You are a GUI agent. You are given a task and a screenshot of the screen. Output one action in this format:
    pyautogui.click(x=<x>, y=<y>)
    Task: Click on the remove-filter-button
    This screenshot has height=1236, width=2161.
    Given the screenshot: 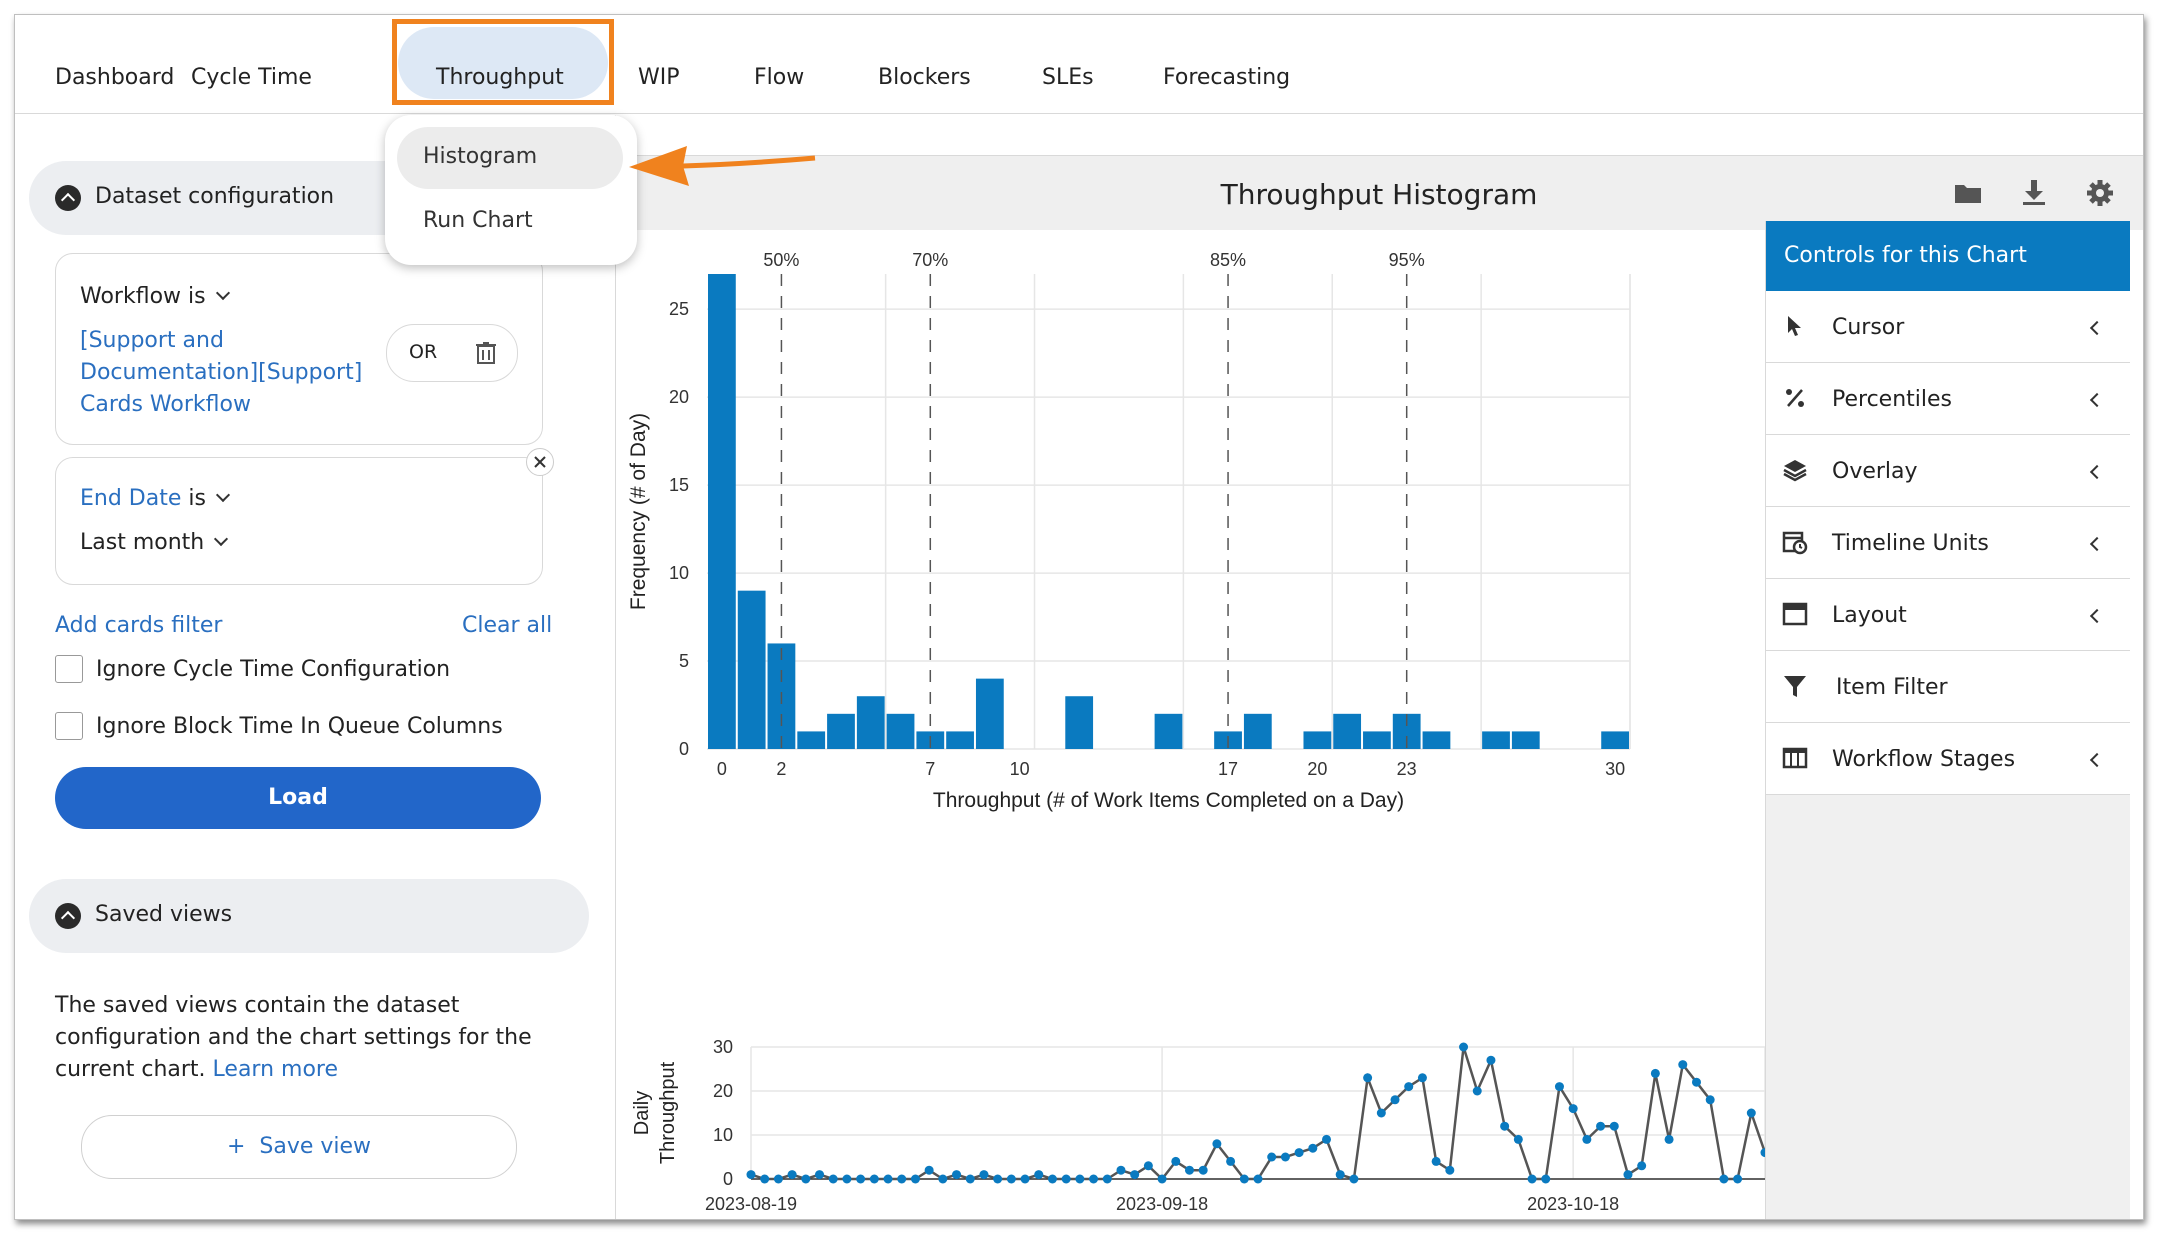 What is the action you would take?
    pyautogui.click(x=540, y=462)
    